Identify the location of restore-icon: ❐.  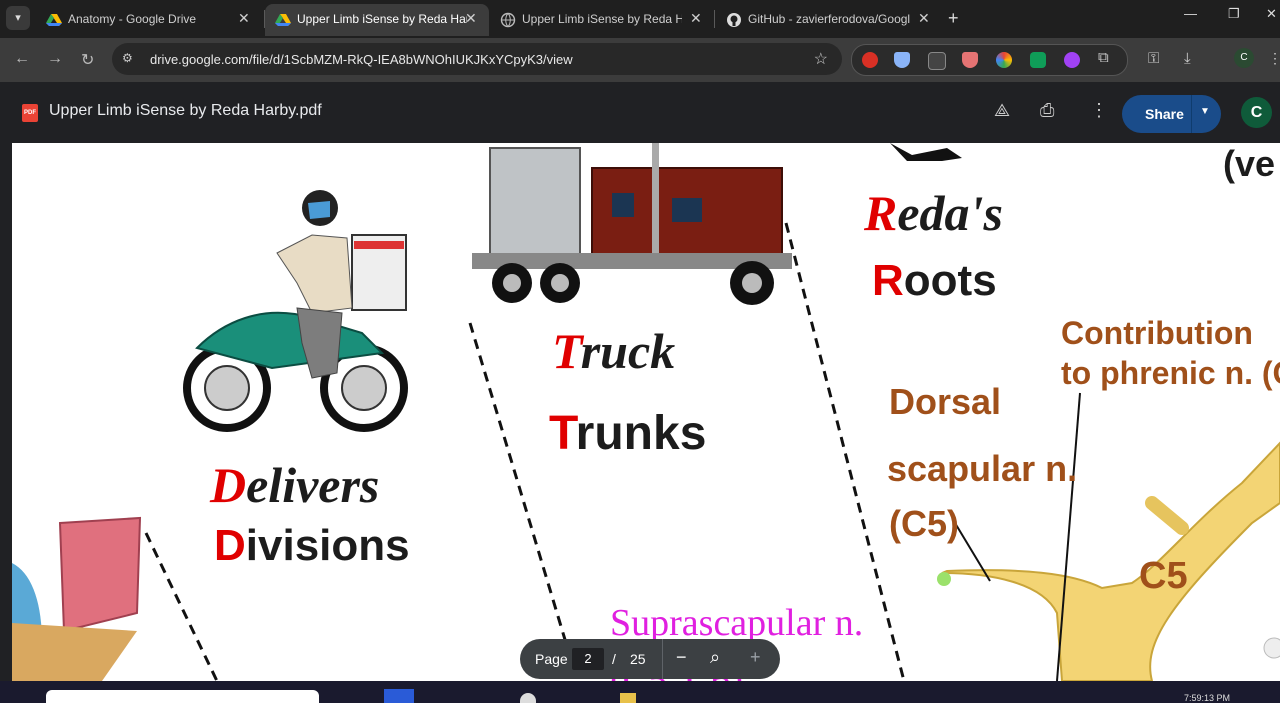
(1234, 14).